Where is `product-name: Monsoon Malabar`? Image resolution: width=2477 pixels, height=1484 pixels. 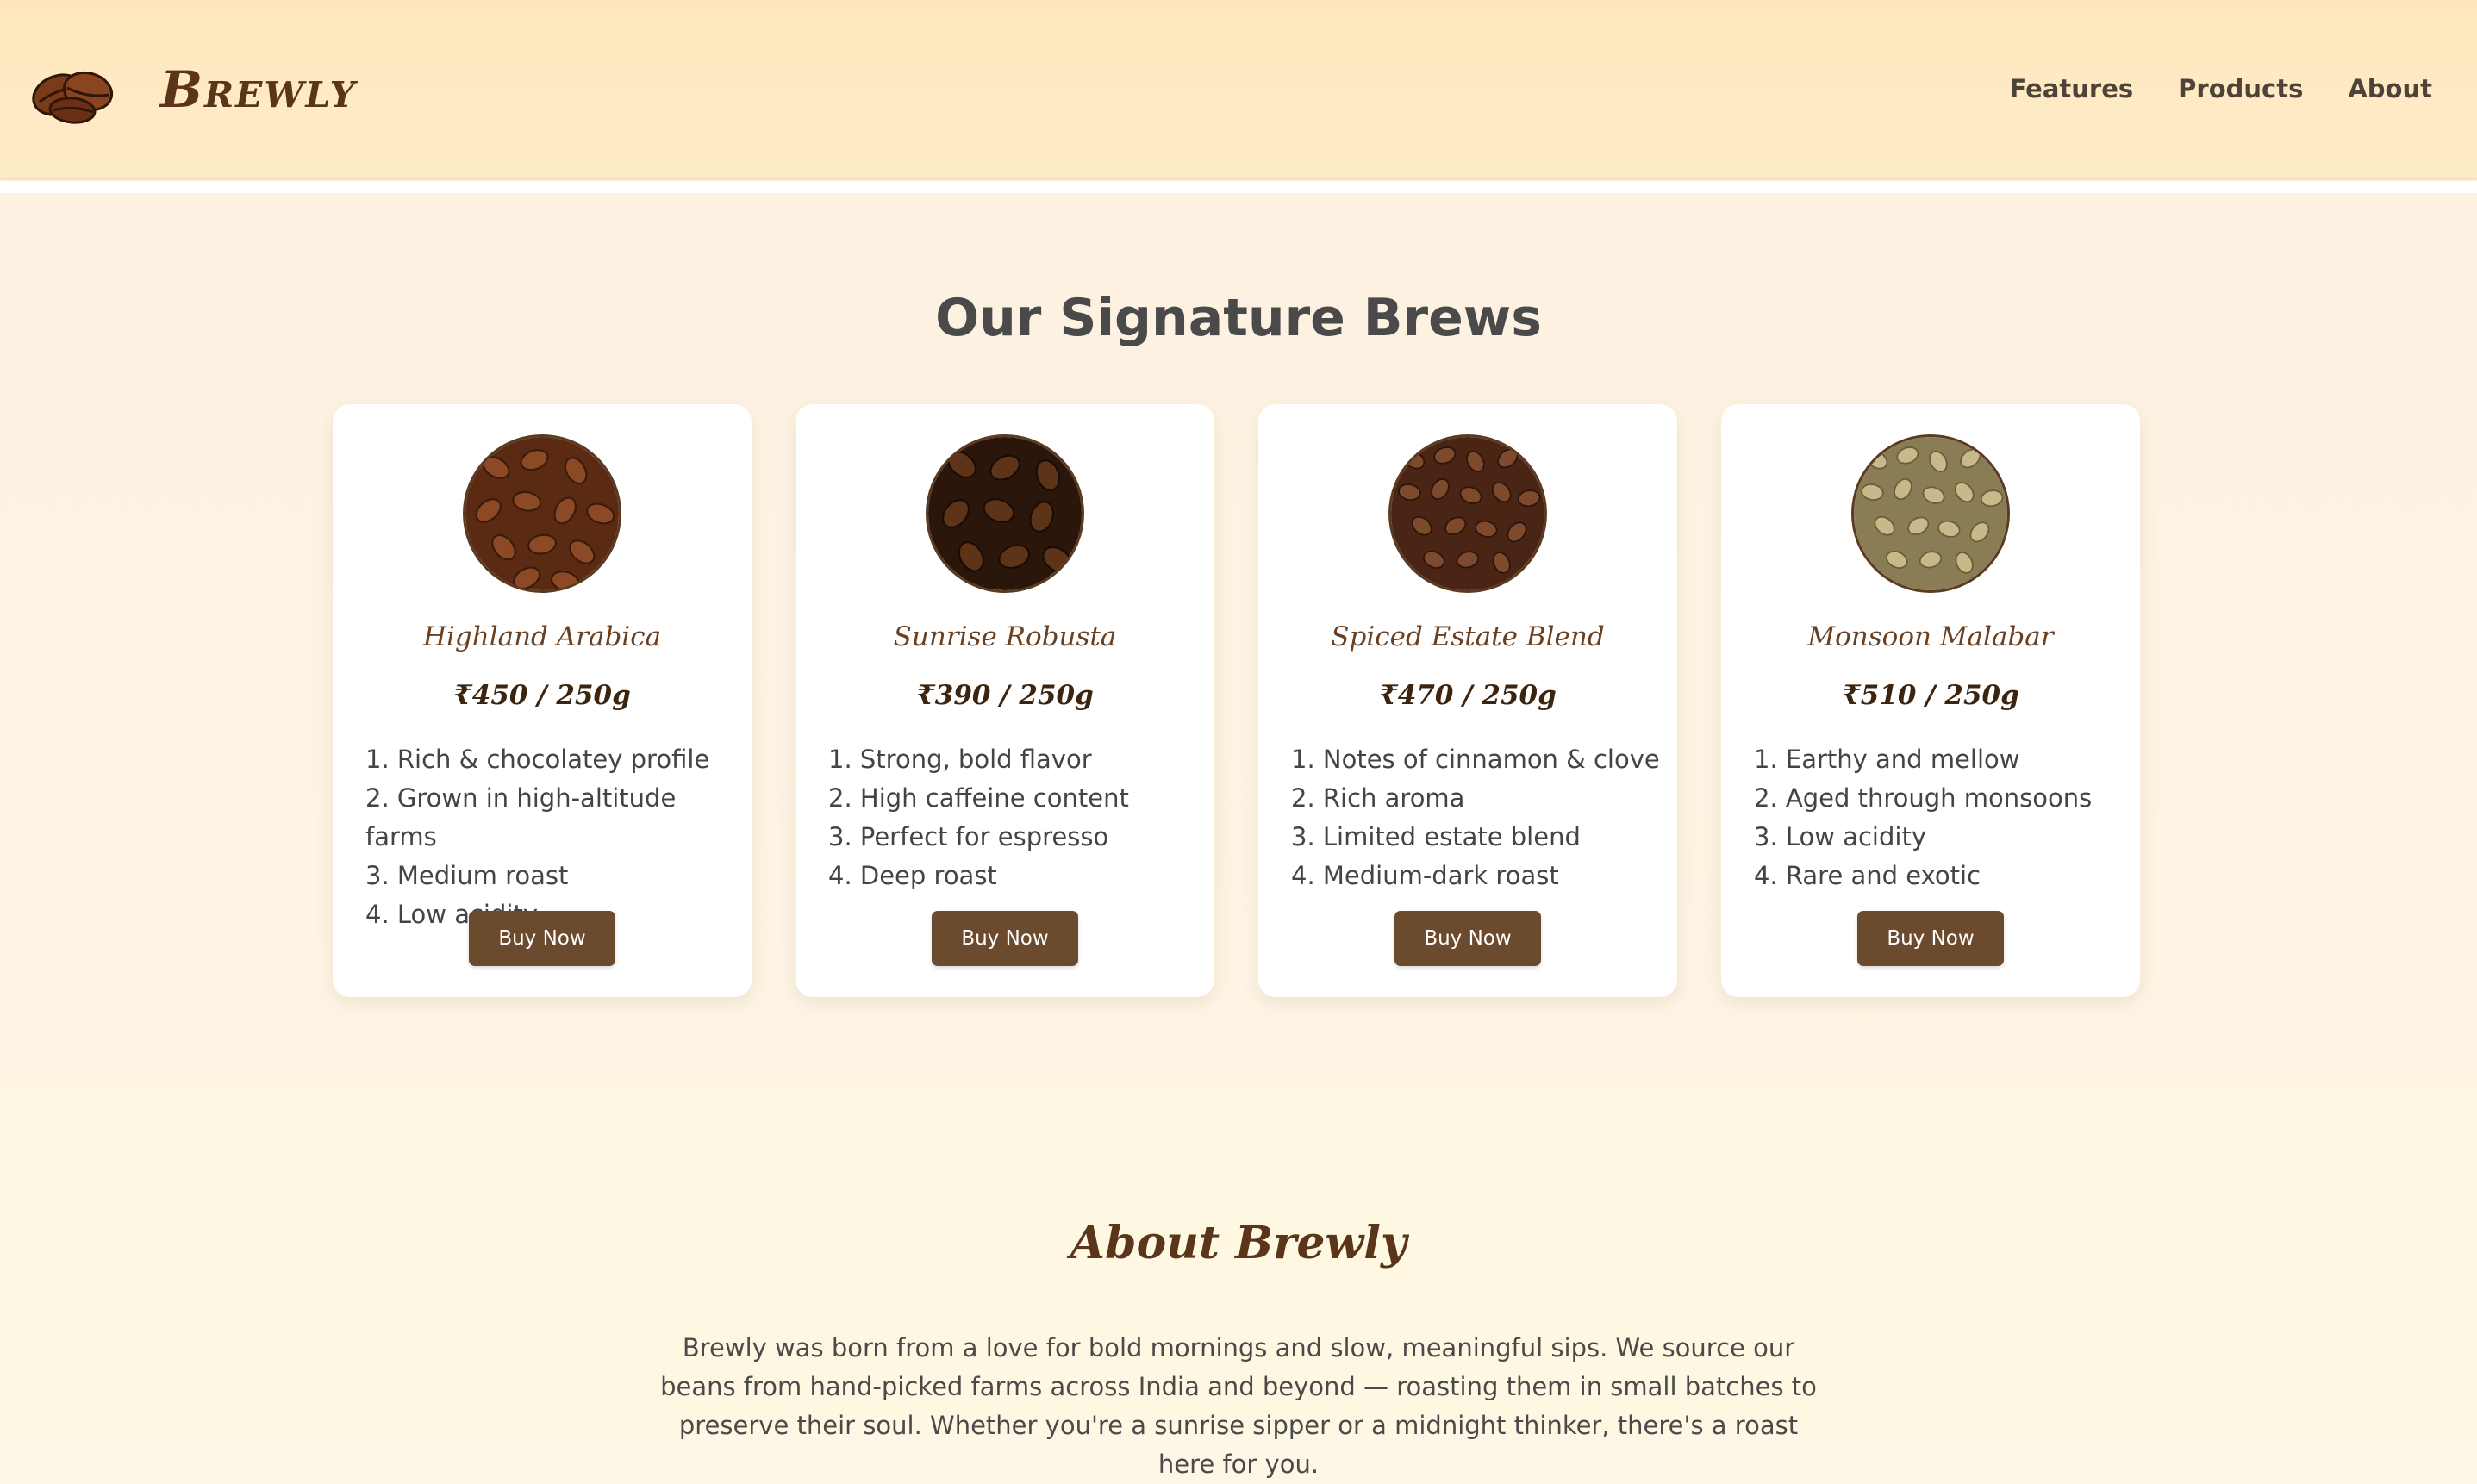 product-name: Monsoon Malabar is located at coordinates (1930, 637).